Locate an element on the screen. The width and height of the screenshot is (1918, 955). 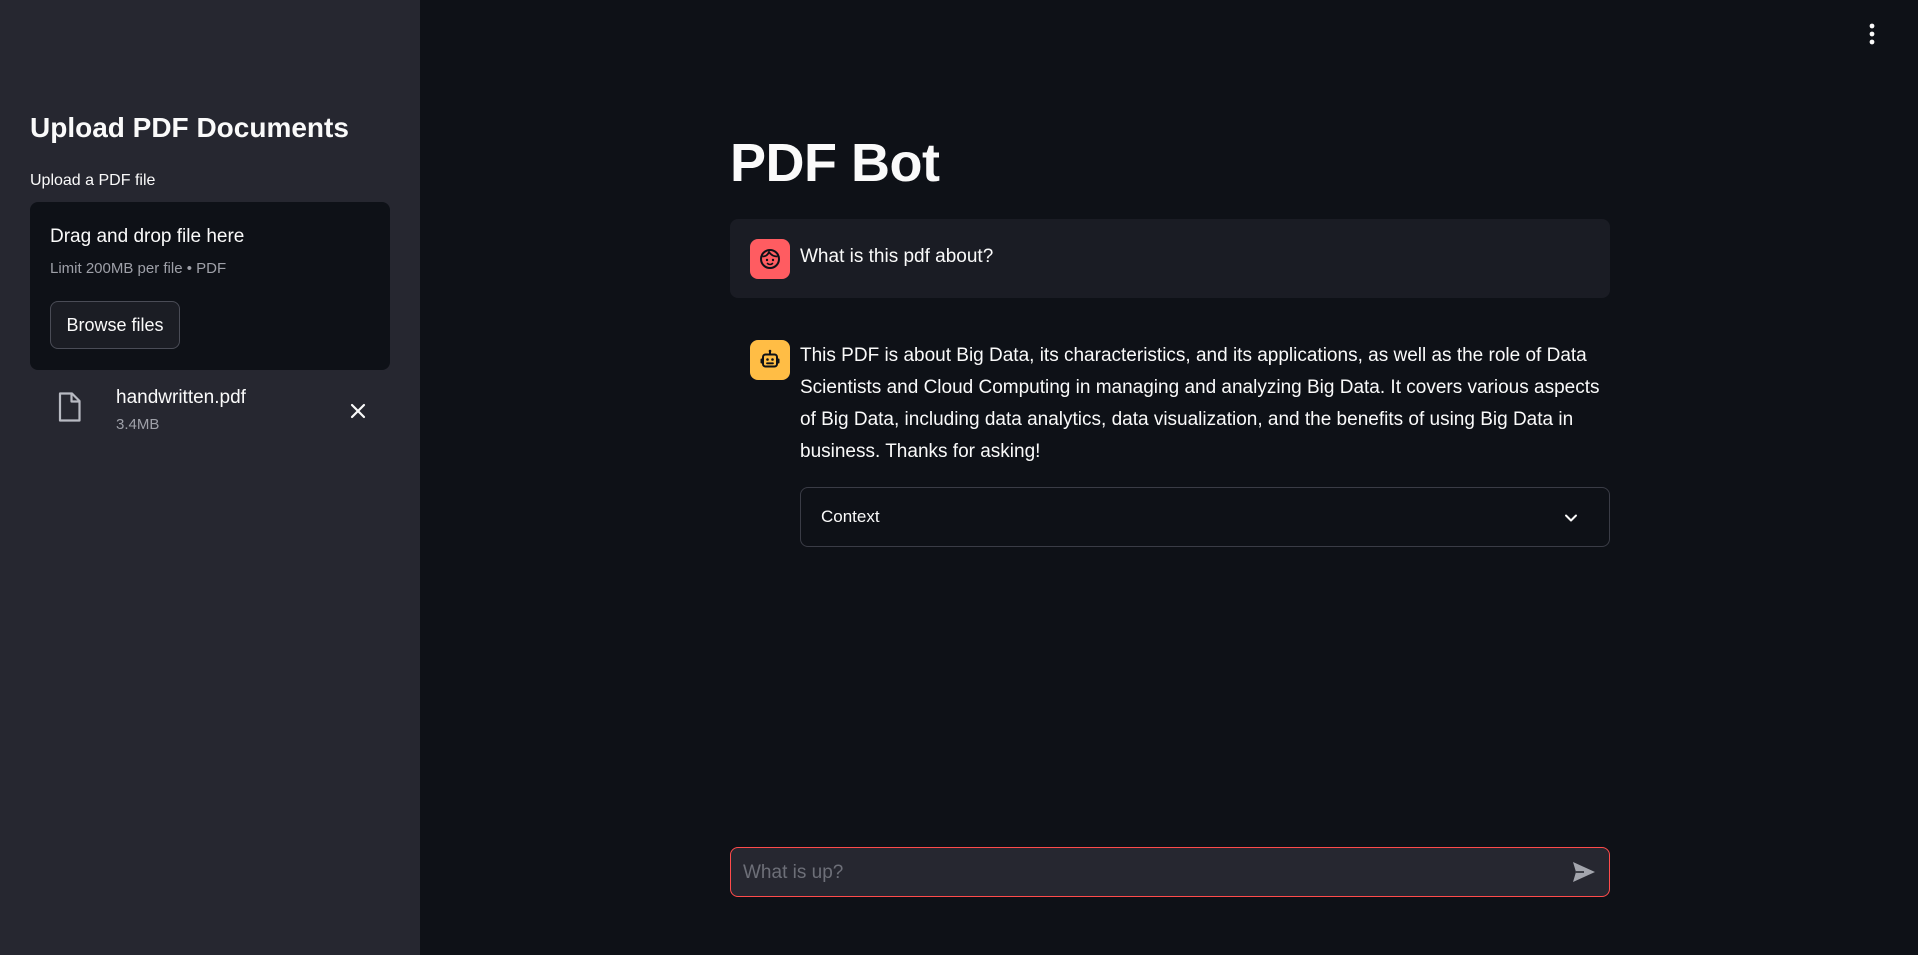
expander-label: Context is located at coordinates (850, 516).